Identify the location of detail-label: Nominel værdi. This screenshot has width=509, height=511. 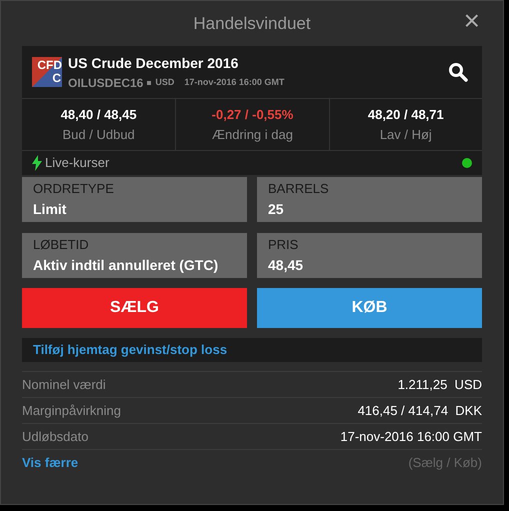
(64, 385).